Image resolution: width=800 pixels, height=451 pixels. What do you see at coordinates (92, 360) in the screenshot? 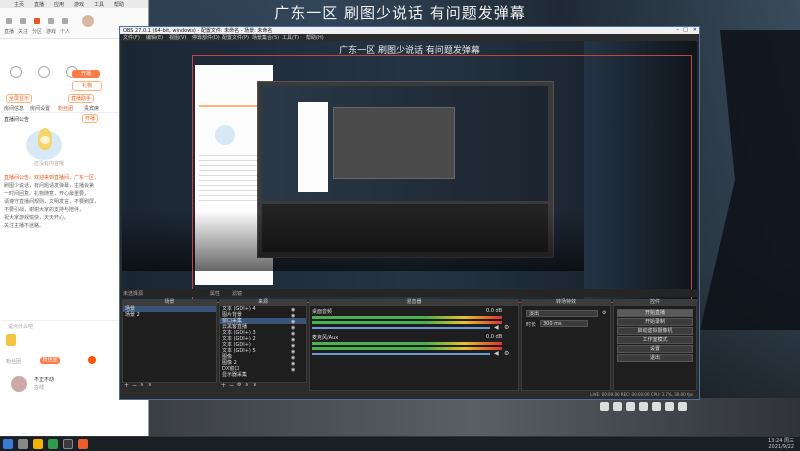
I see `close-icon` at bounding box center [92, 360].